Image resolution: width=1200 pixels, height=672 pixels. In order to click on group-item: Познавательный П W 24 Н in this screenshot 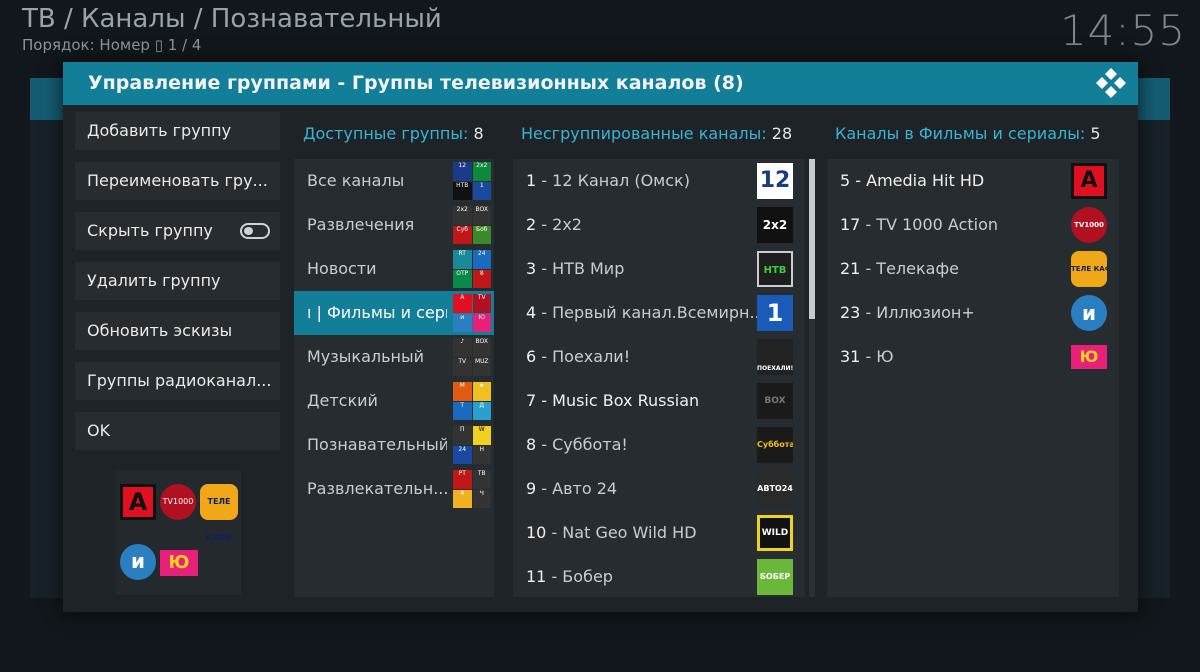, I will do `click(394, 445)`.